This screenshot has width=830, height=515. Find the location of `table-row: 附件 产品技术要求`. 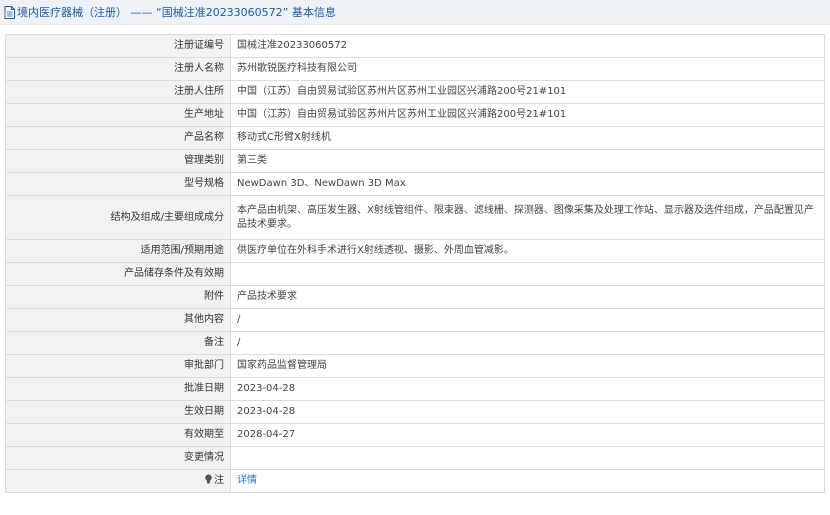

table-row: 附件 产品技术要求 is located at coordinates (415, 297).